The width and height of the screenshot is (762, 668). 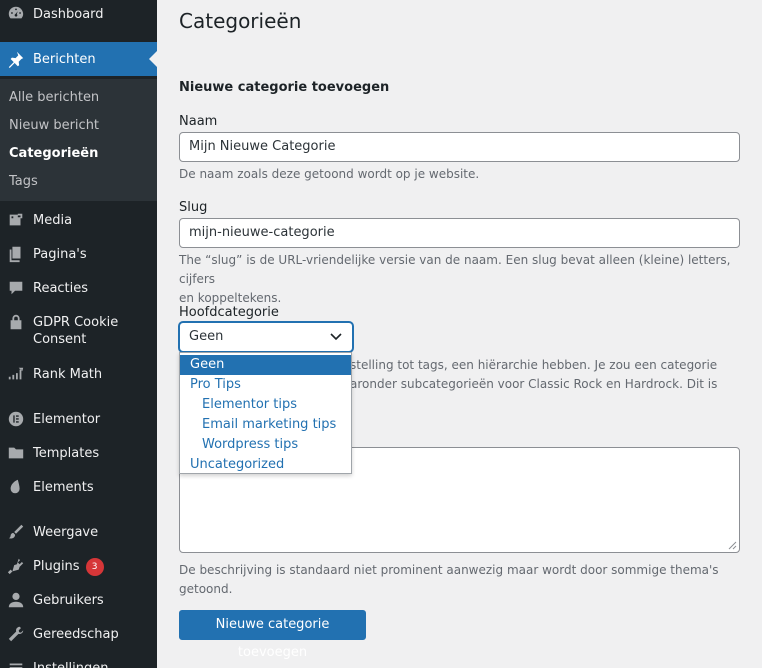 I want to click on plugin-icon, so click(x=16, y=566).